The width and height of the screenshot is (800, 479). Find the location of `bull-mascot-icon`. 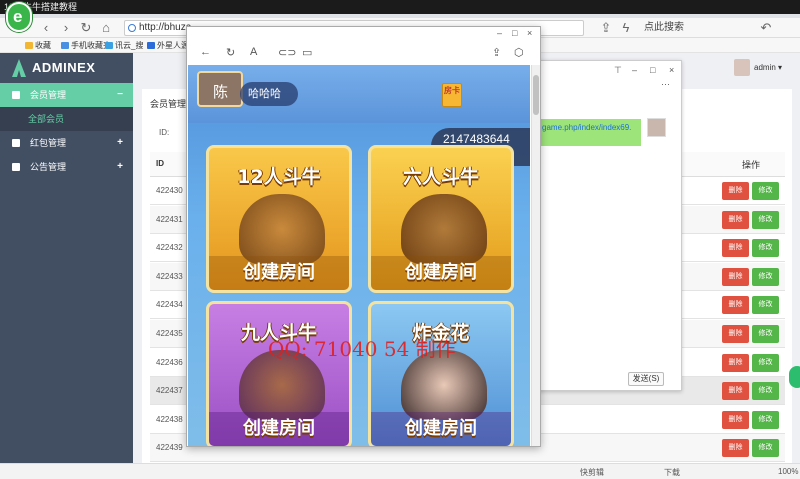

bull-mascot-icon is located at coordinates (444, 229).